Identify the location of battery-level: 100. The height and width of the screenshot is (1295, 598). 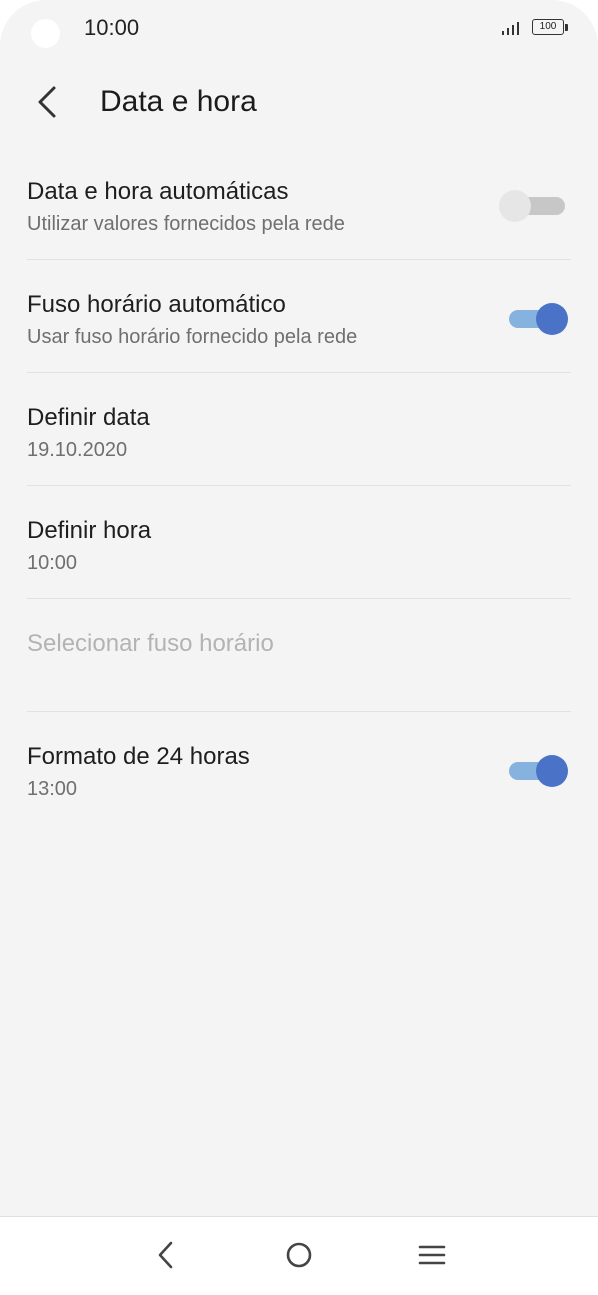
(548, 27).